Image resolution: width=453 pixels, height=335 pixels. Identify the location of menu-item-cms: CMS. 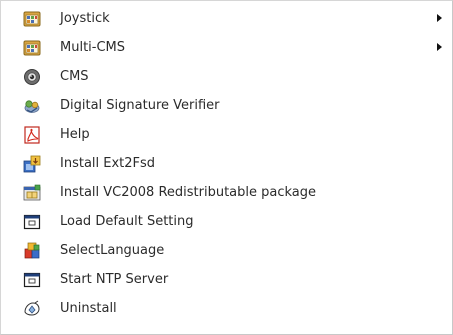
(226, 77).